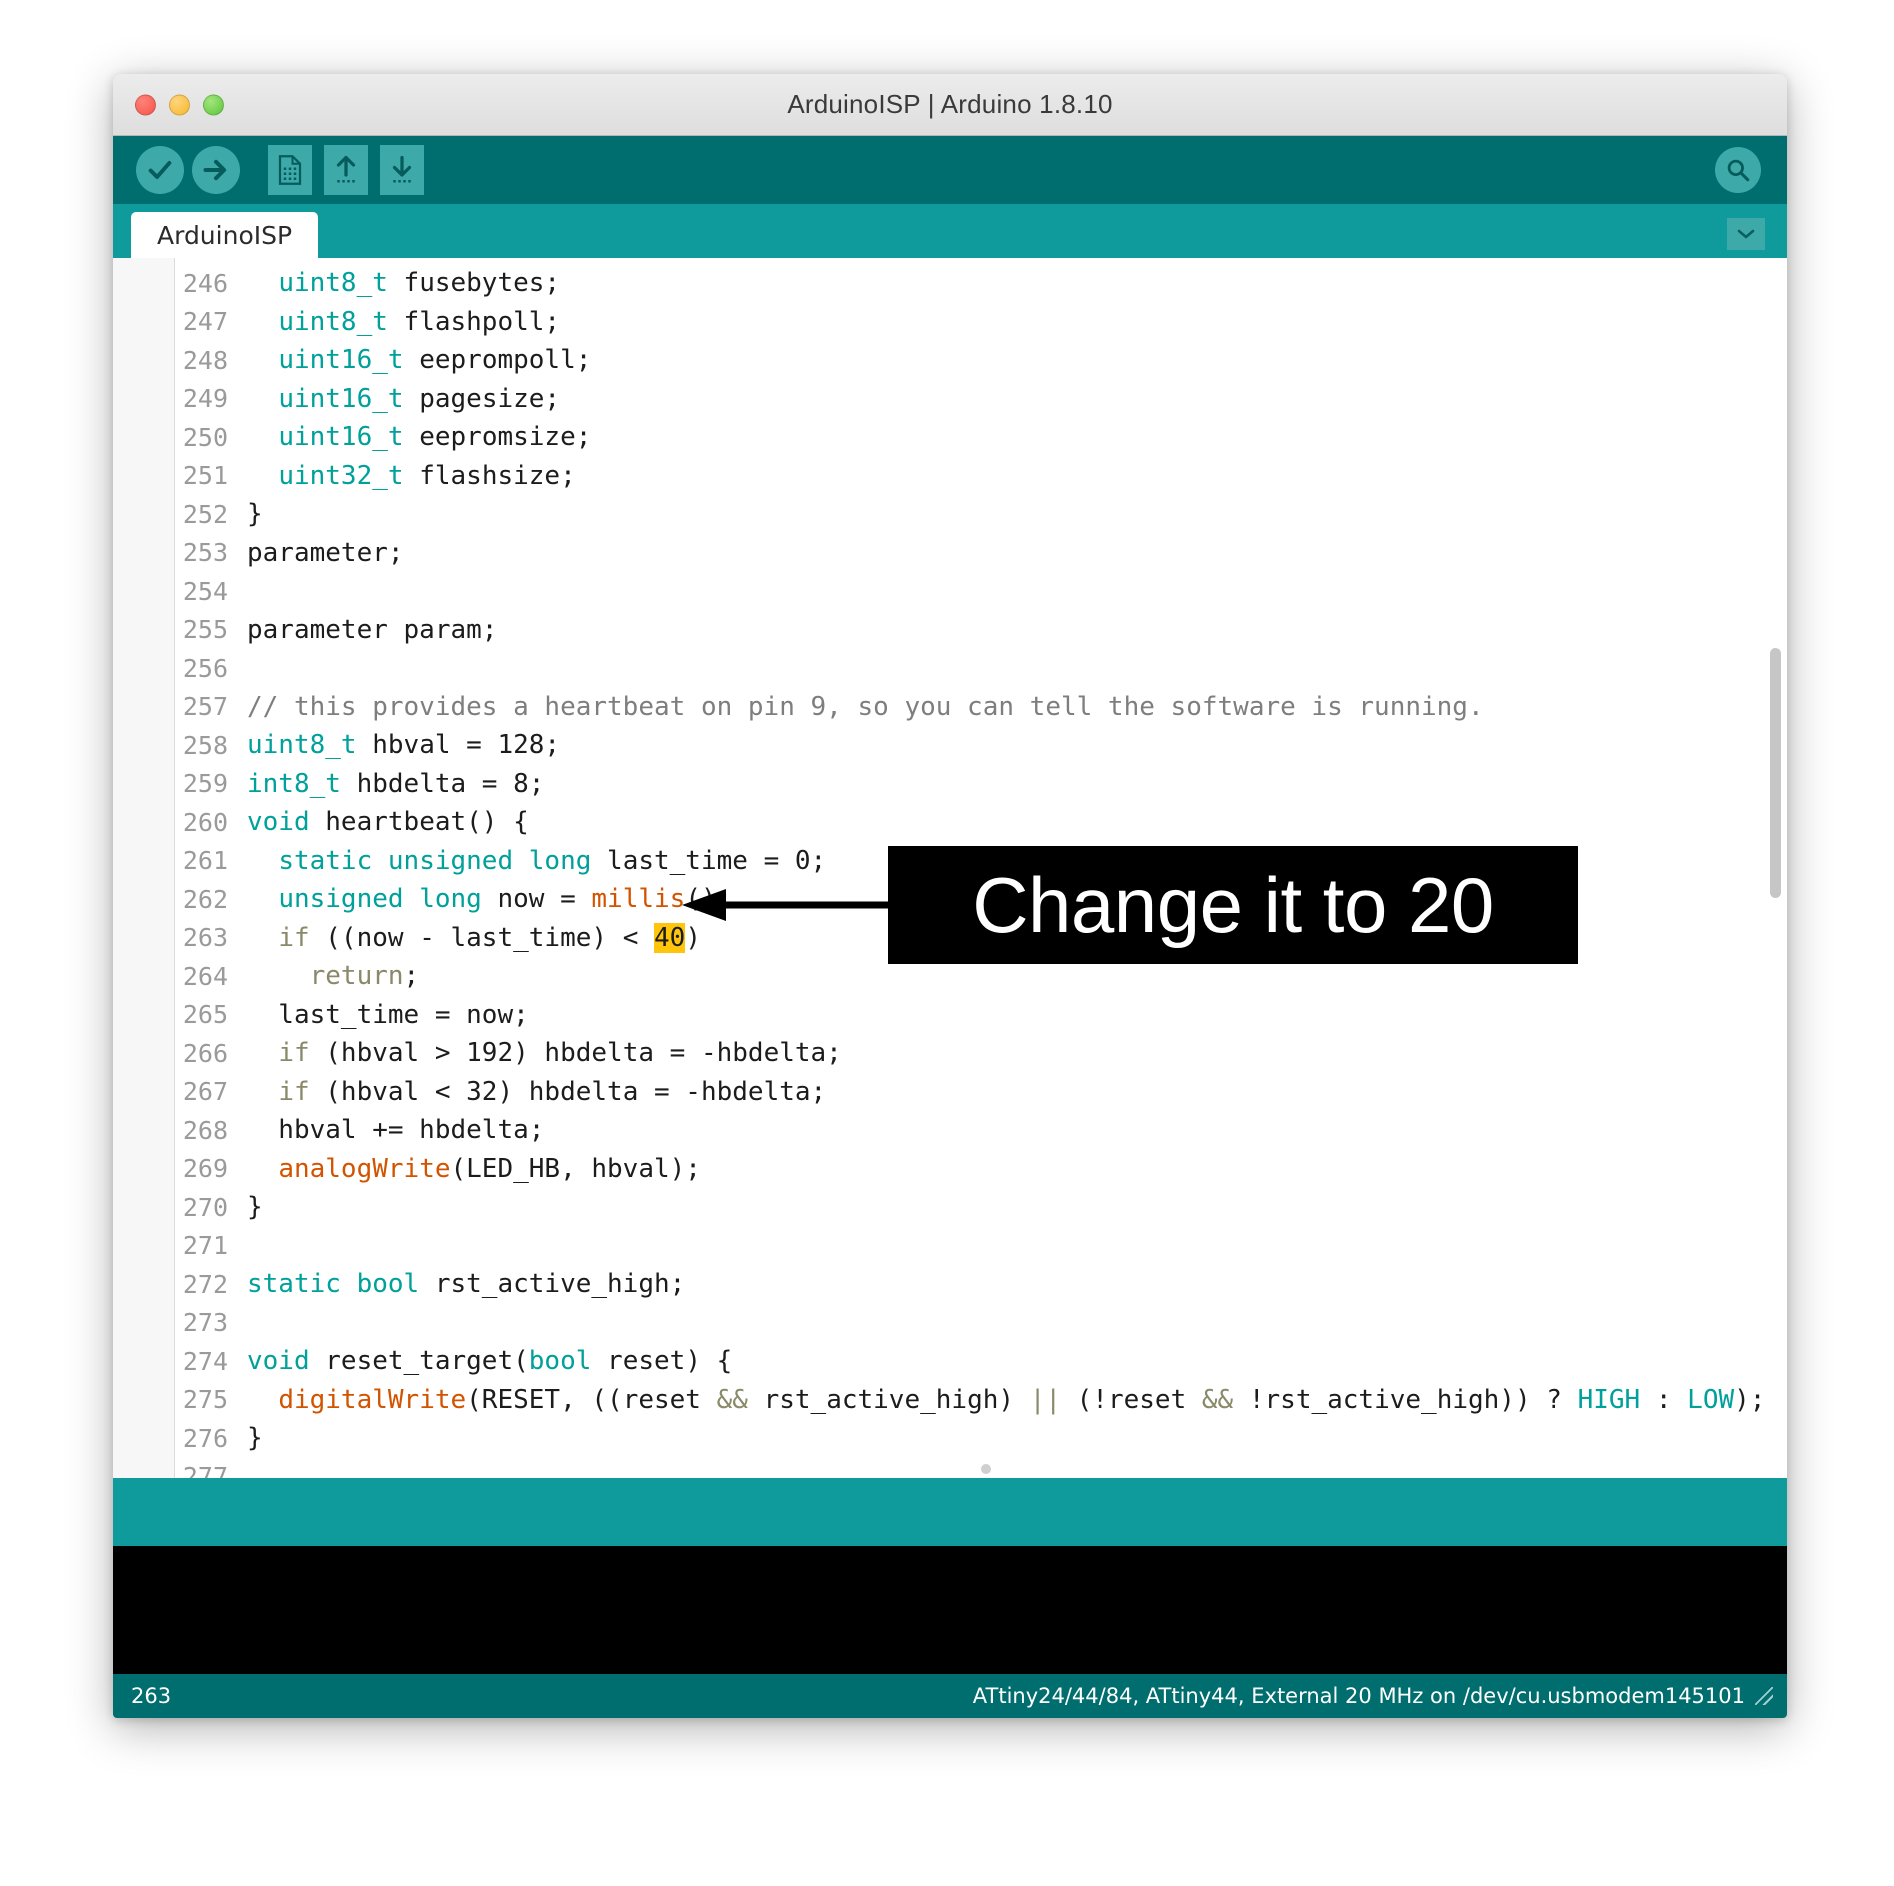 This screenshot has width=1894, height=1886. I want to click on code-line-text: static unsigned long last_time = 0;, so click(552, 860).